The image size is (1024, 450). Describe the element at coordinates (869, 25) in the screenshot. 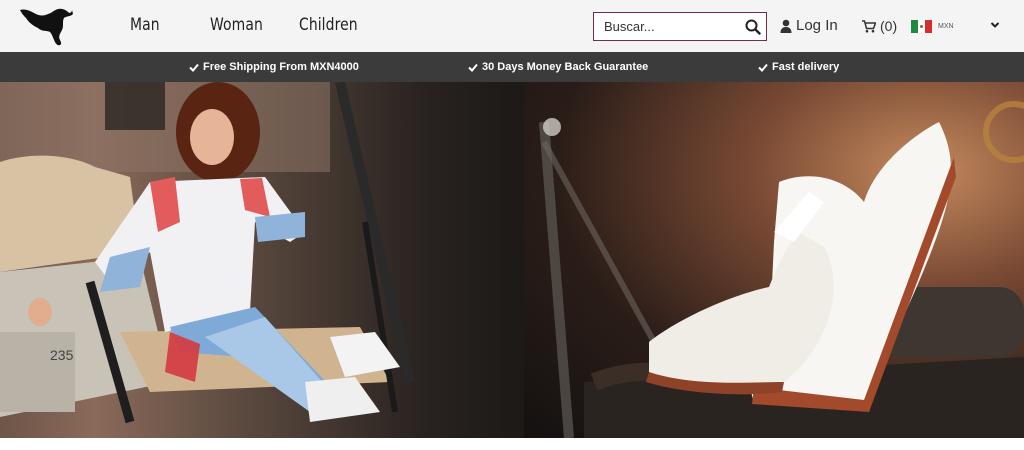

I see `cart-icon` at that location.